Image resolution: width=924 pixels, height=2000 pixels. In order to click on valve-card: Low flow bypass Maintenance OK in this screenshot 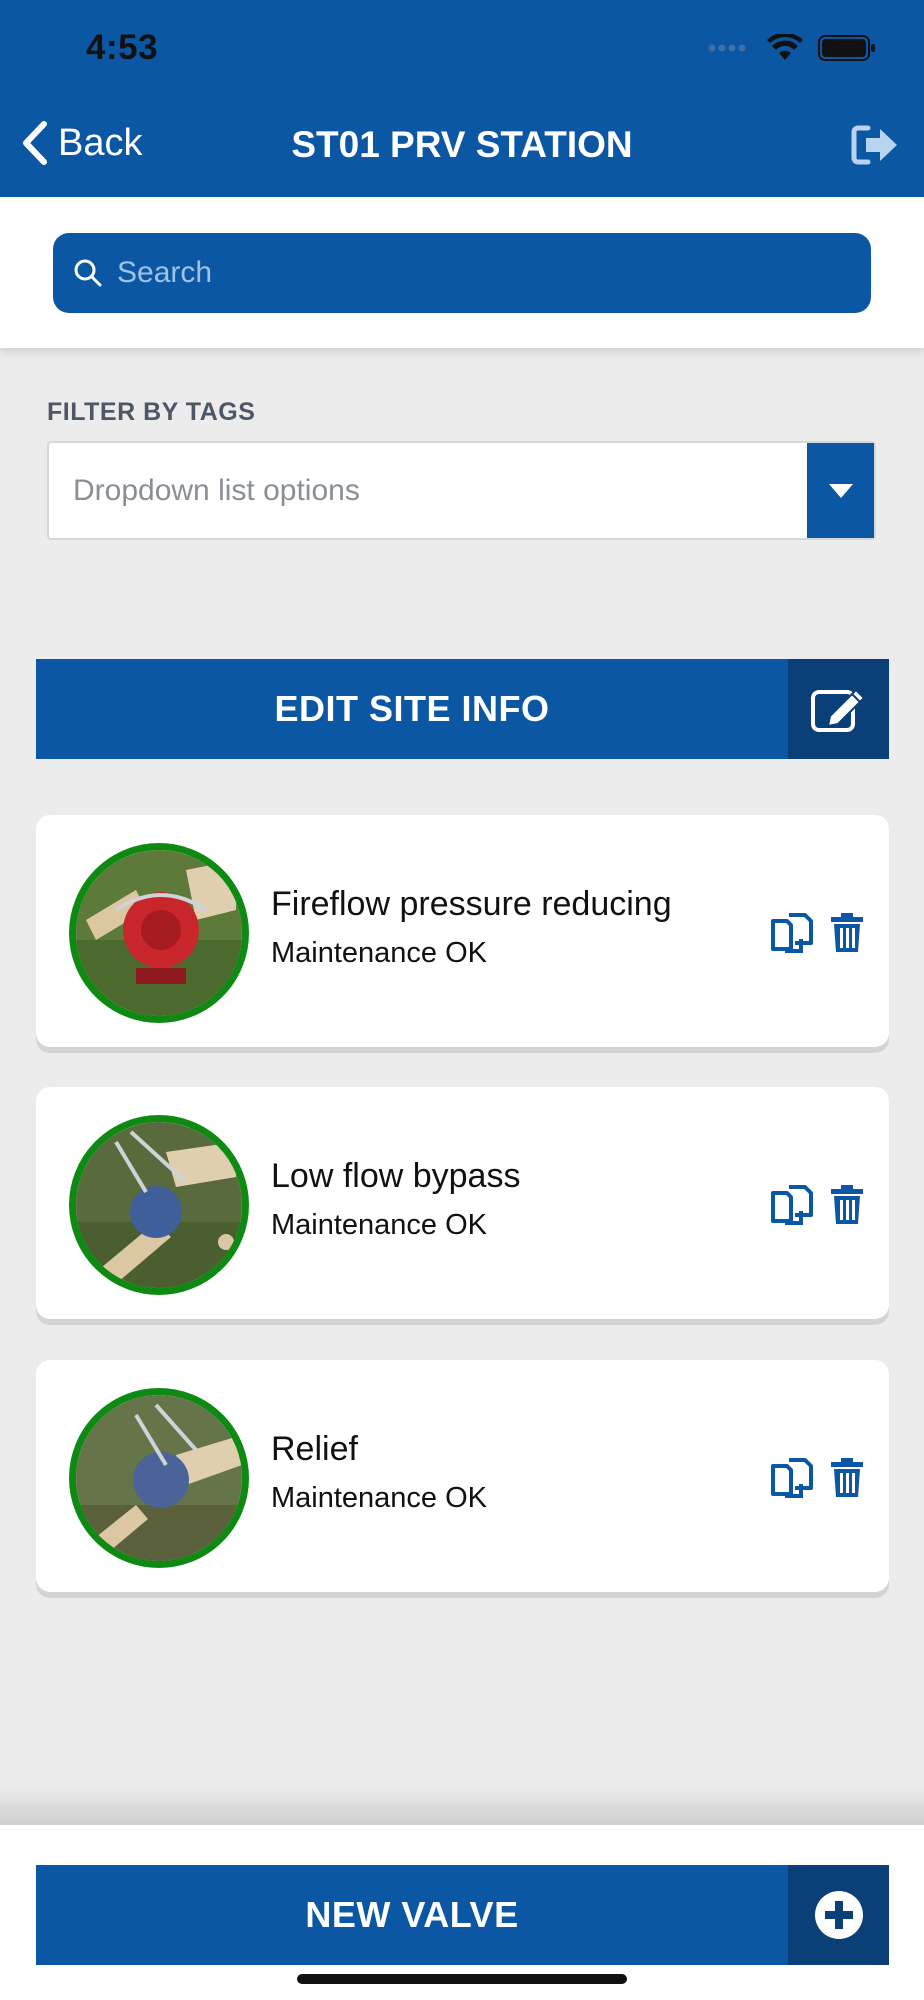, I will do `click(462, 1203)`.